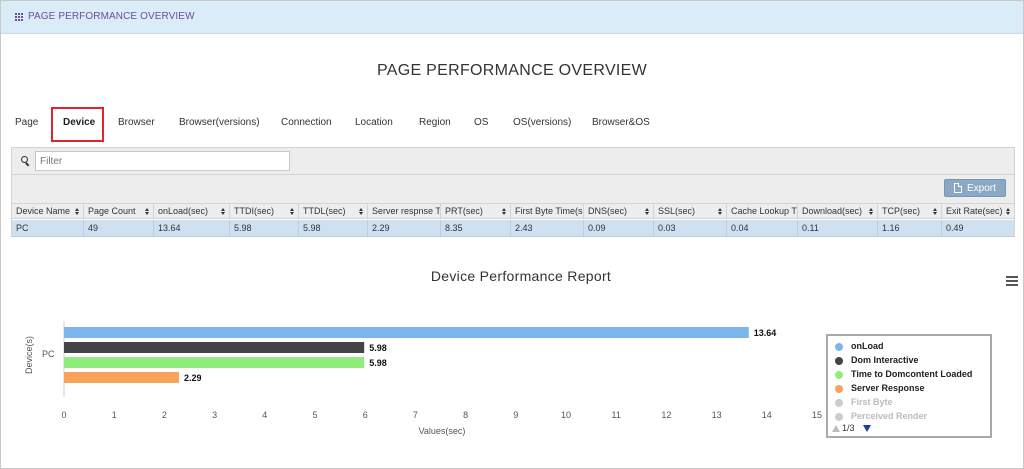  Describe the element at coordinates (848, 428) in the screenshot. I see `legend-page-indicator: 1/3` at that location.